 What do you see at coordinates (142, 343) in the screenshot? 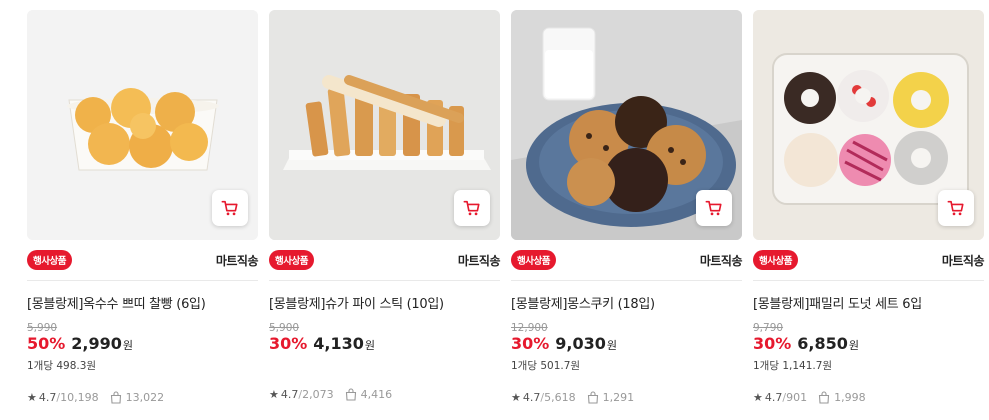
I see `price-row: 50% 2,990 원` at bounding box center [142, 343].